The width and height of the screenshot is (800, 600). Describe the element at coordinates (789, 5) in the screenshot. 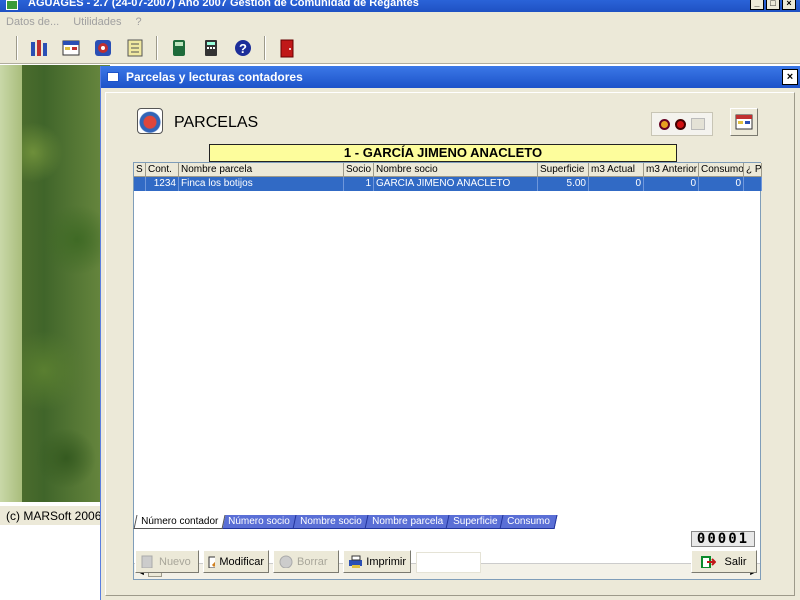

I see `main-close-button: ×` at that location.